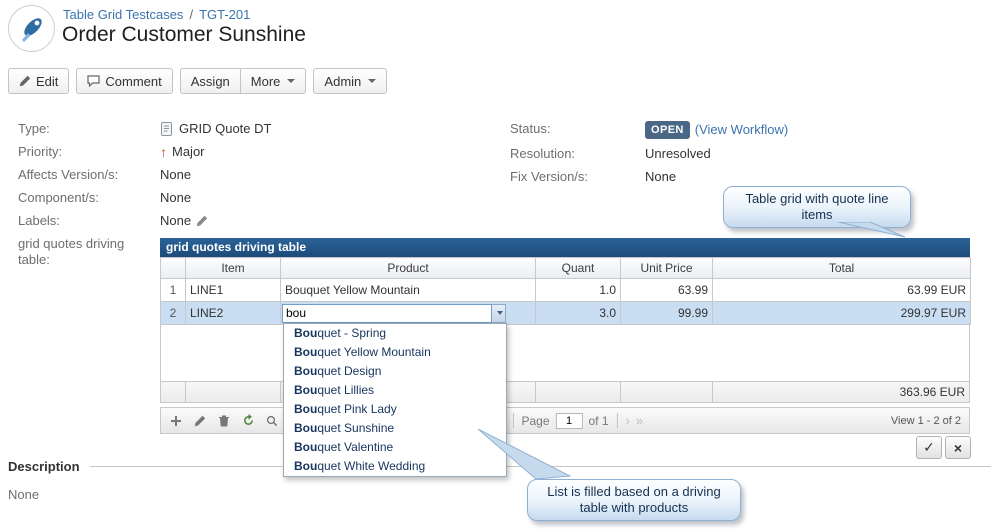 The image size is (999, 532). I want to click on assign-button-label: Assign, so click(210, 81).